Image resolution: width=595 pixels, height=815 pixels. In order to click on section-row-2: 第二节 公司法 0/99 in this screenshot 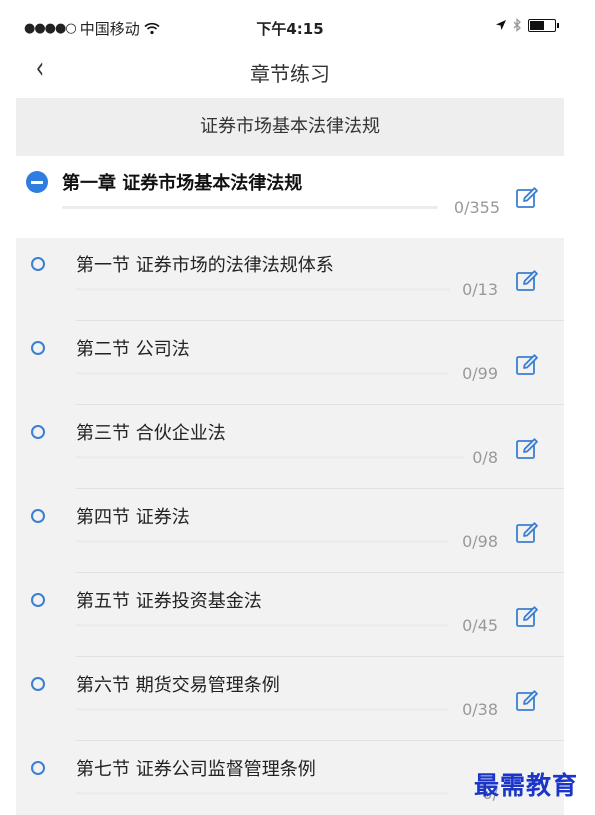, I will do `click(290, 363)`.